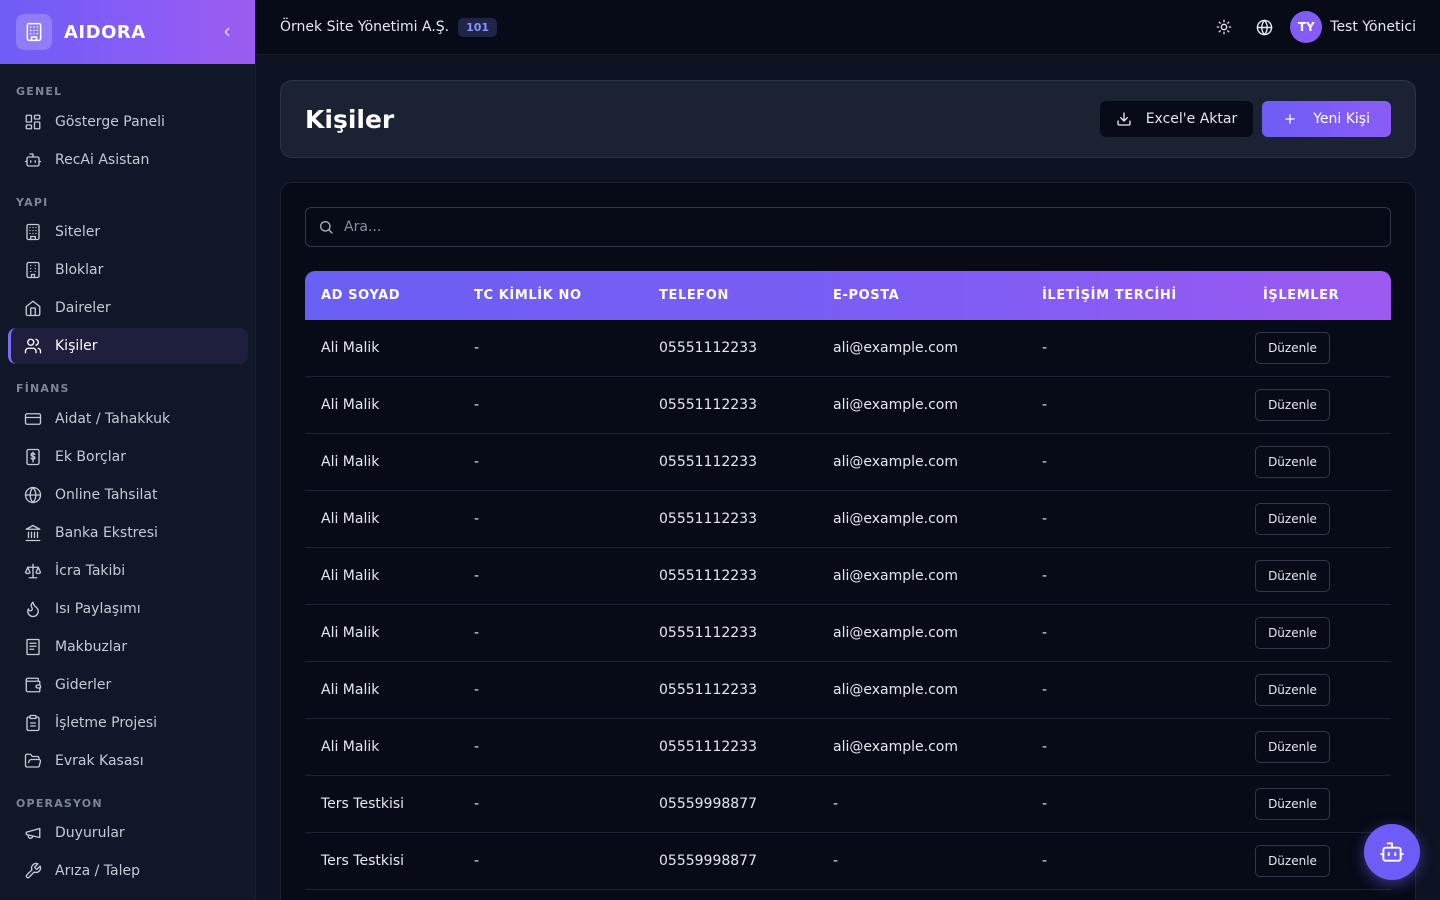 The height and width of the screenshot is (900, 1440). Describe the element at coordinates (128, 761) in the screenshot. I see `sidebar-item-evrak-kasası: Evrak Kasası` at that location.